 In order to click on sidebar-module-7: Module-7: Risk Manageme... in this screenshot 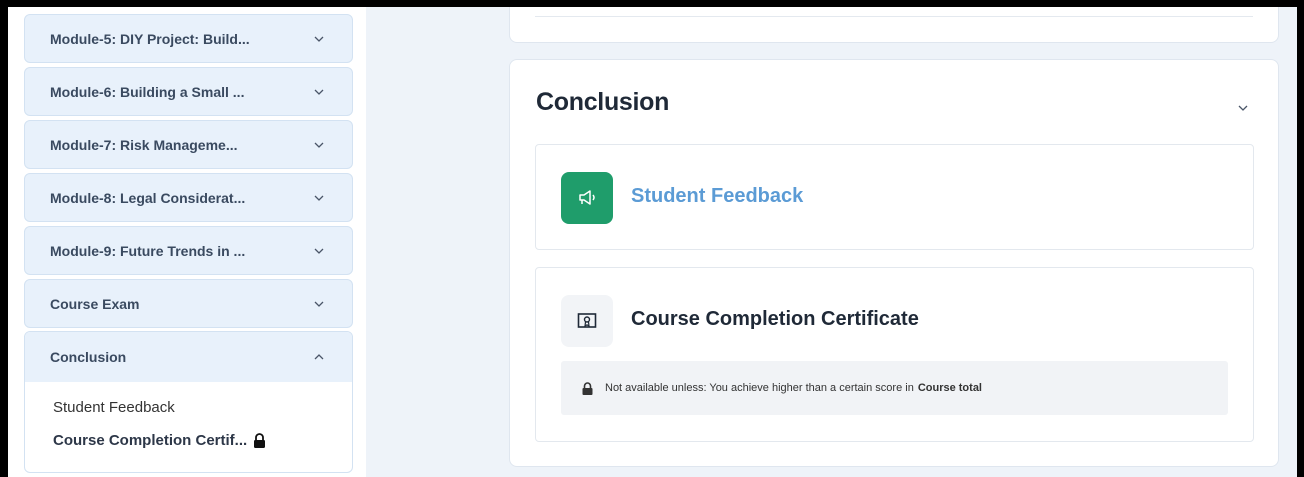, I will do `click(188, 144)`.